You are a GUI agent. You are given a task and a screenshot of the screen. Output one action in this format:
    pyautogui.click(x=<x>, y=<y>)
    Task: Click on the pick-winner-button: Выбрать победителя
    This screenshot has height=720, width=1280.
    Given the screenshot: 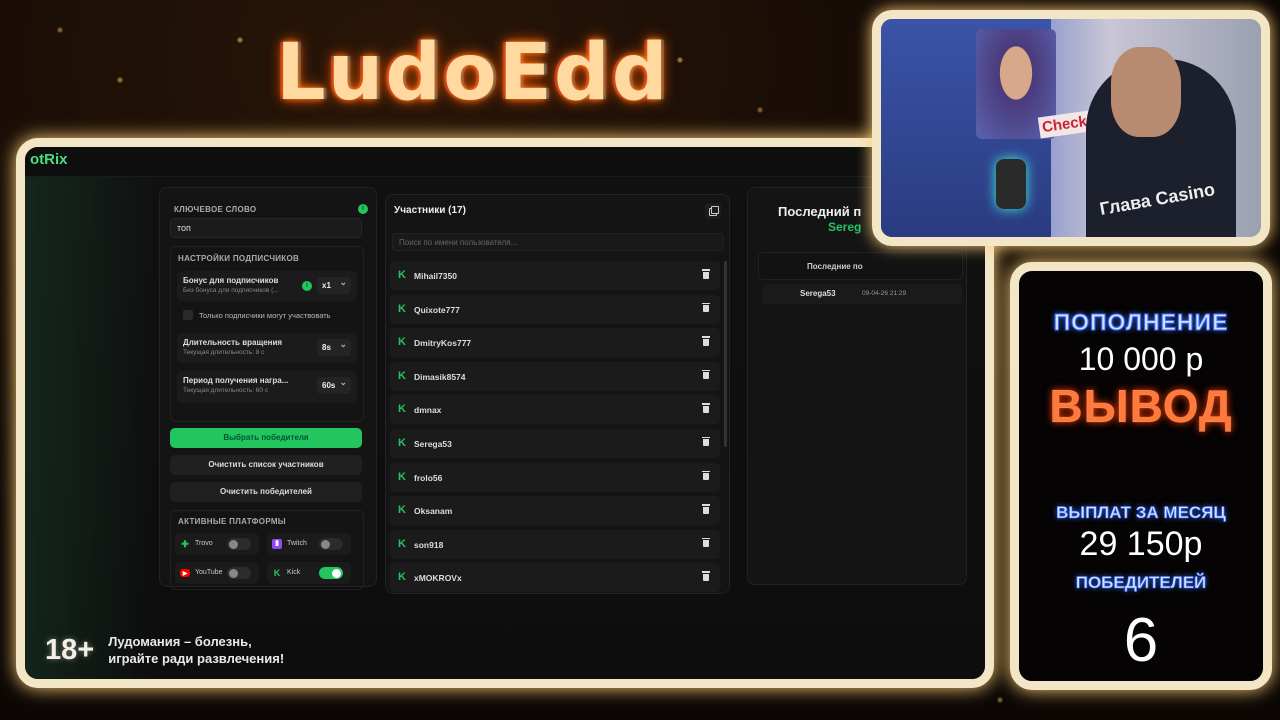 What is the action you would take?
    pyautogui.click(x=266, y=438)
    